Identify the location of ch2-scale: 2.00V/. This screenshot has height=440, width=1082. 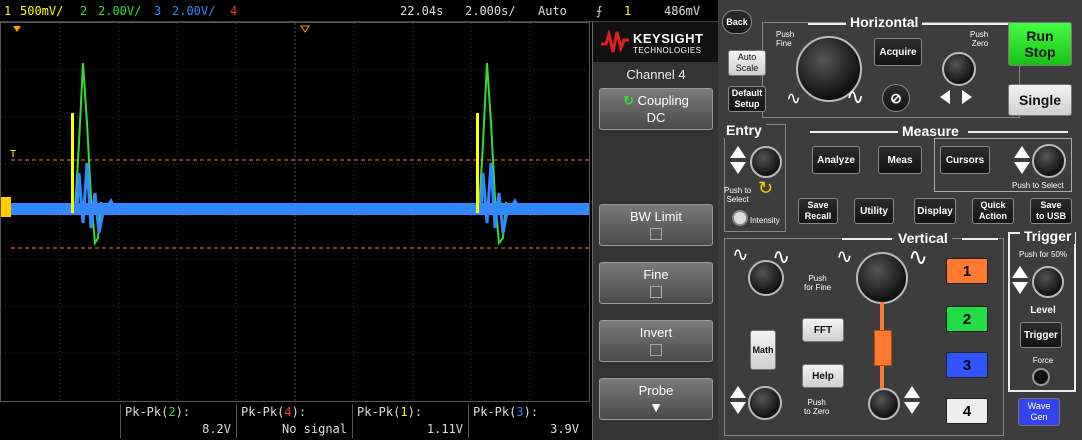
(119, 11).